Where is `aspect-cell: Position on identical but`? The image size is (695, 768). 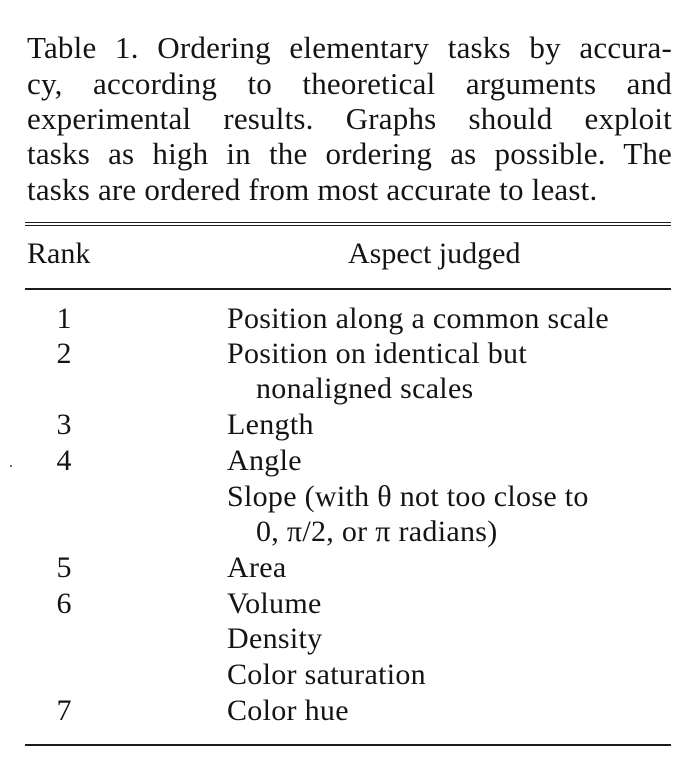 aspect-cell: Position on identical but is located at coordinates (377, 353).